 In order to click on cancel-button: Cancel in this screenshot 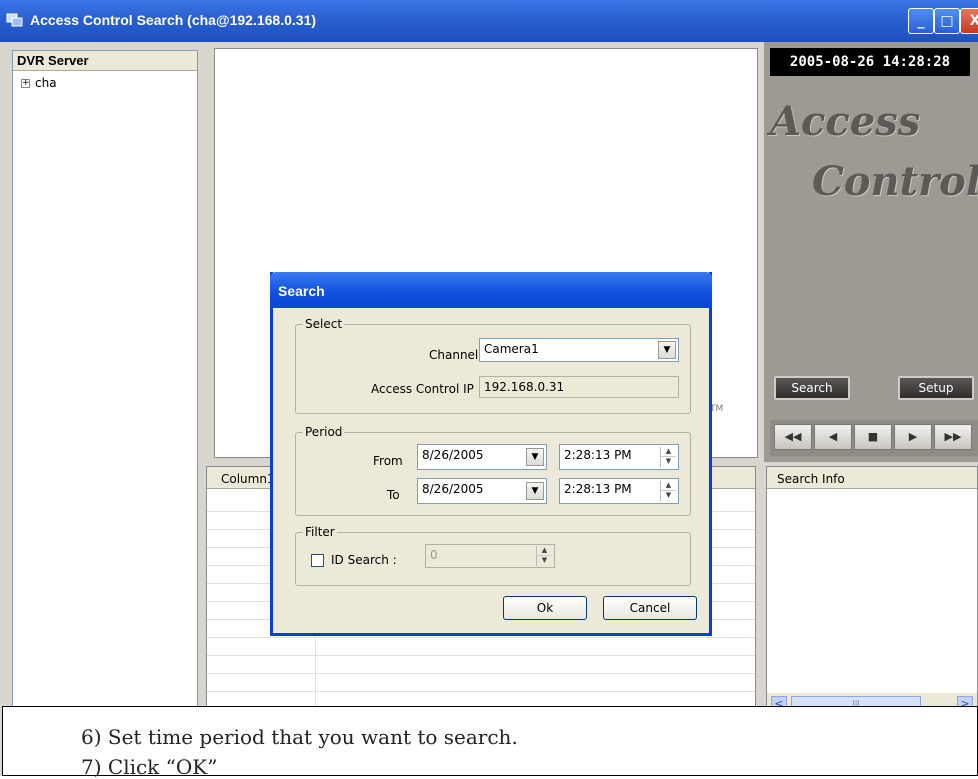, I will do `click(650, 608)`.